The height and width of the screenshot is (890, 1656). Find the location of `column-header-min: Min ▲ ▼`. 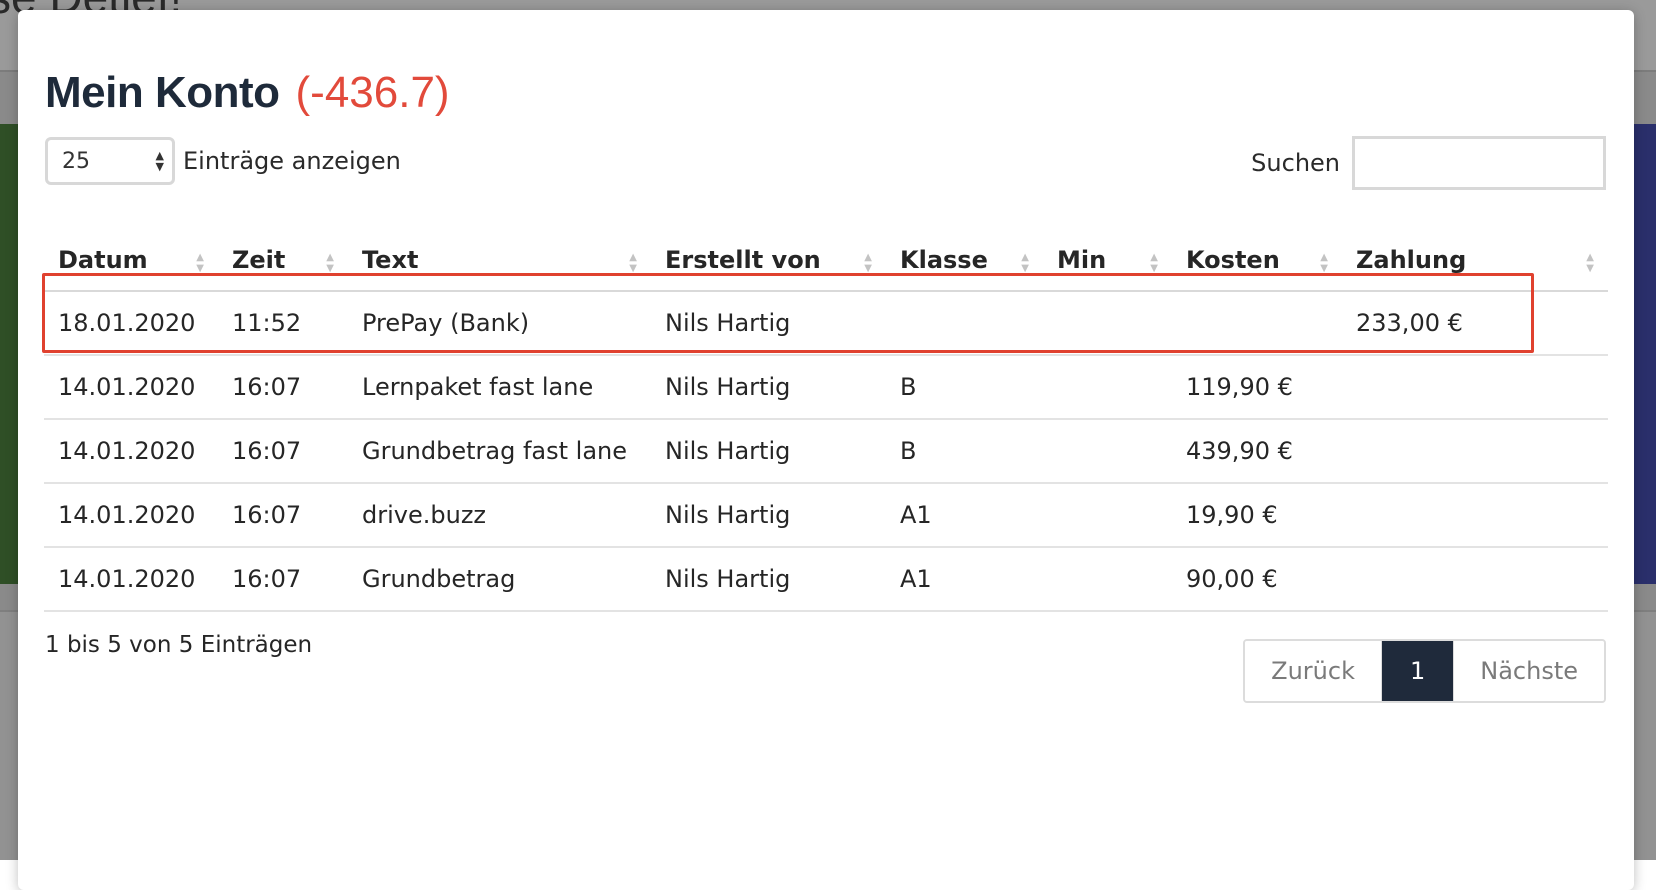

column-header-min: Min ▲ ▼ is located at coordinates (1107, 261).